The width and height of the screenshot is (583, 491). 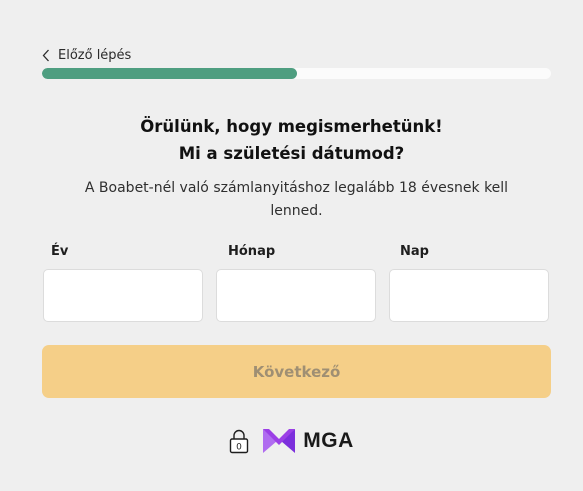 What do you see at coordinates (169, 73) in the screenshot?
I see `progress-bar-fill` at bounding box center [169, 73].